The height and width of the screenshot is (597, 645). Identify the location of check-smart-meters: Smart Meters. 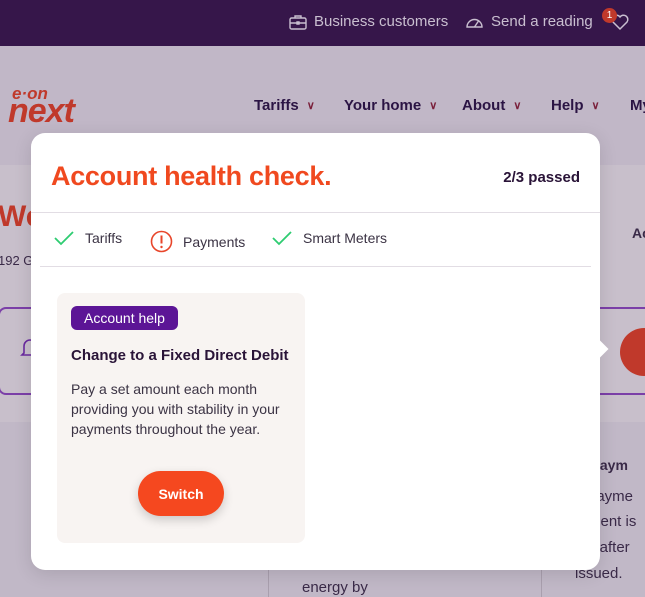
(329, 238).